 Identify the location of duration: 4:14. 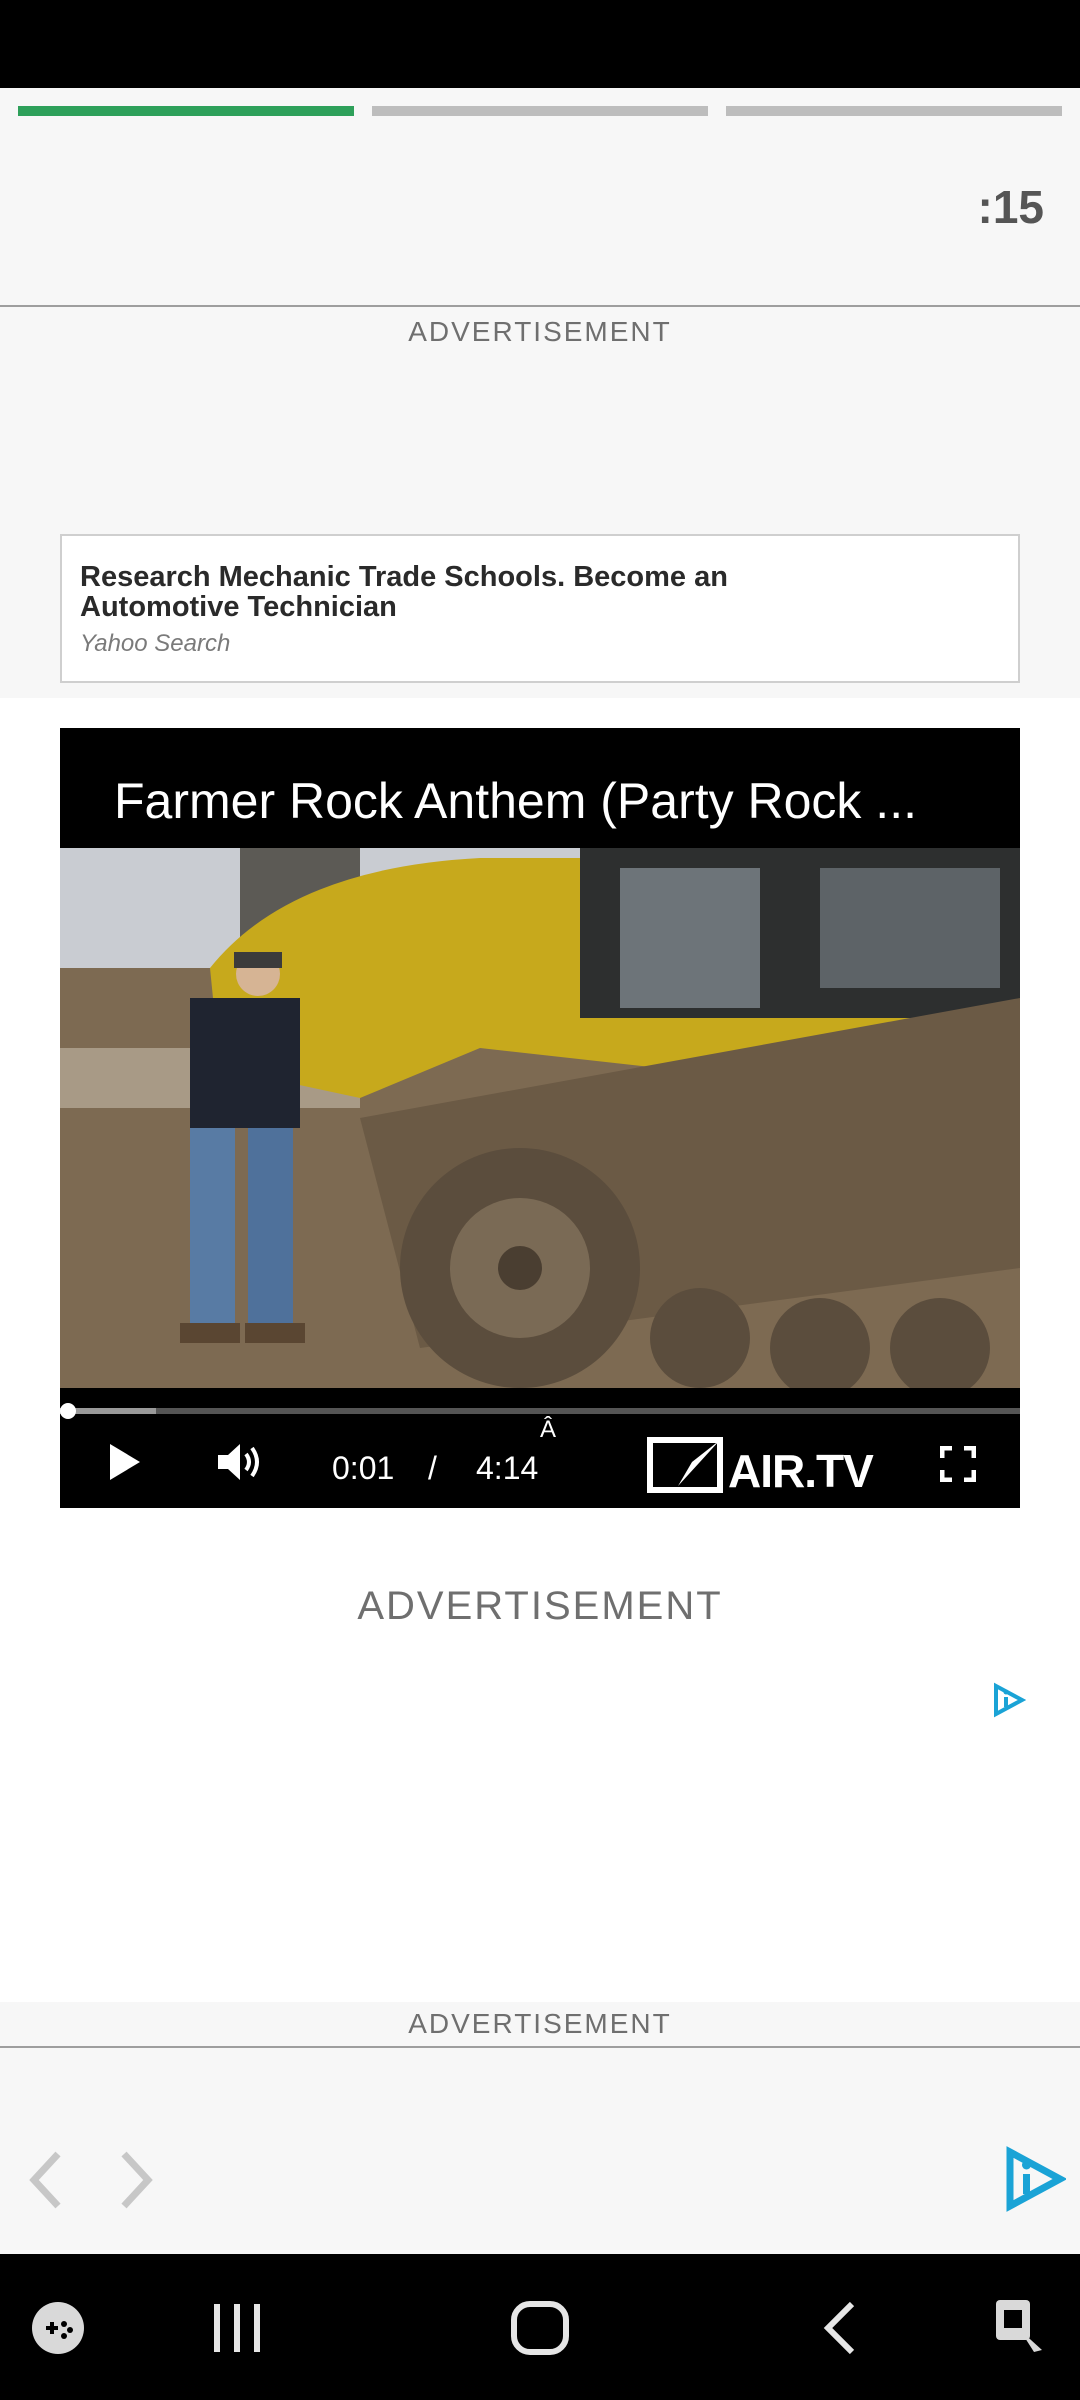
(507, 1468).